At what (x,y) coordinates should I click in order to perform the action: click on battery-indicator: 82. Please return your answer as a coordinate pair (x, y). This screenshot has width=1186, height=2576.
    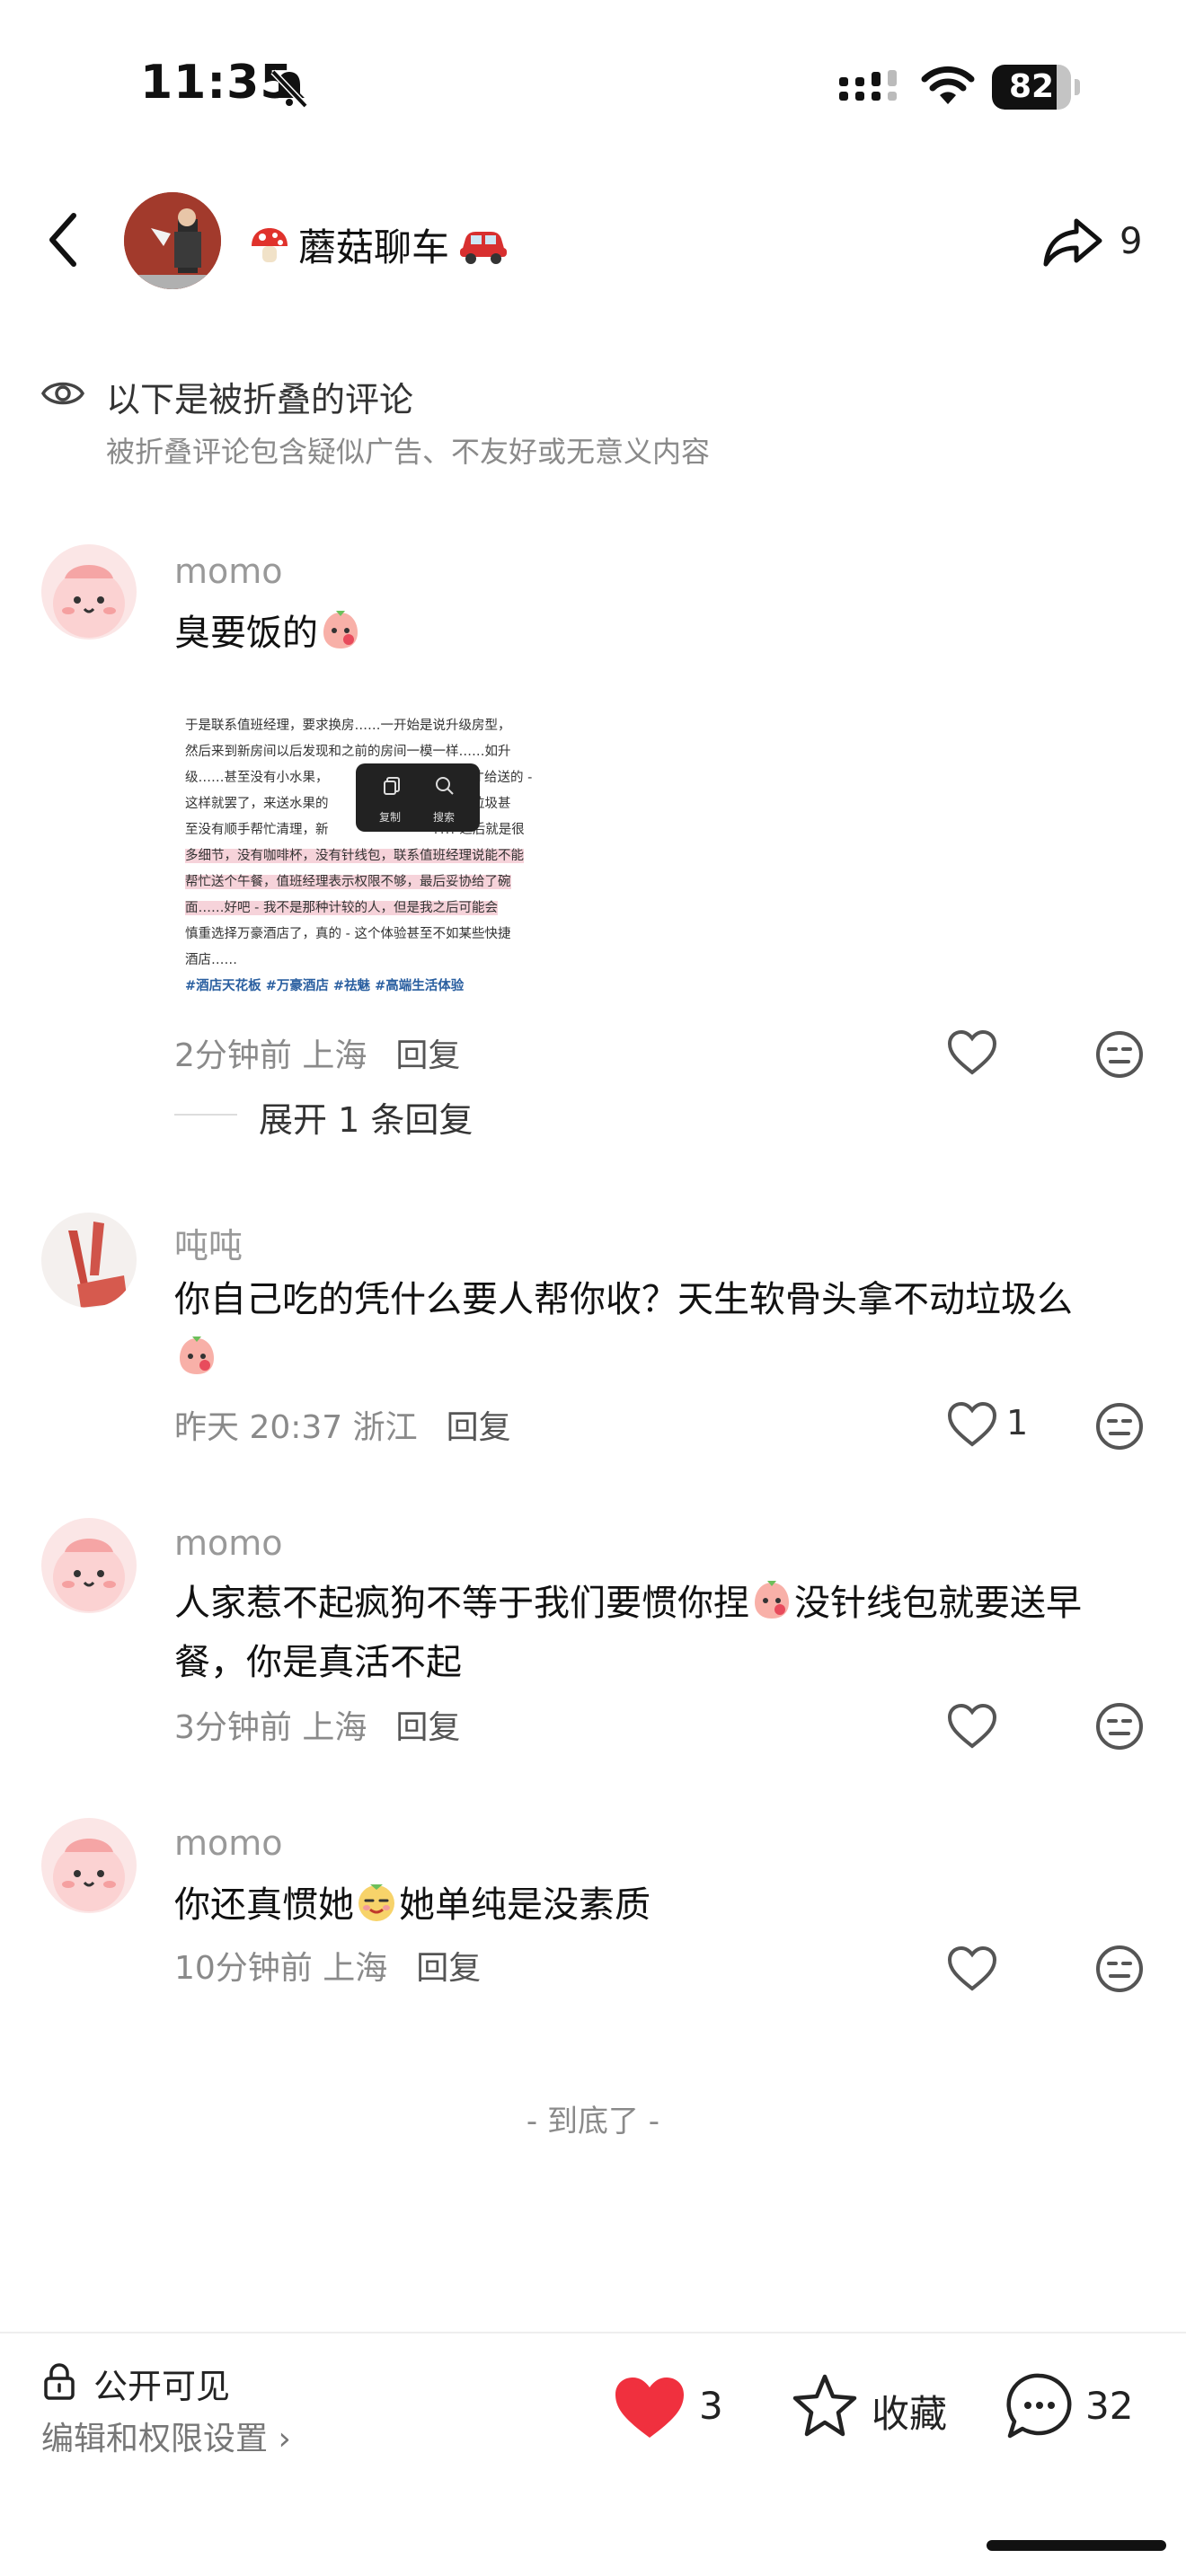
    Looking at the image, I should click on (1037, 87).